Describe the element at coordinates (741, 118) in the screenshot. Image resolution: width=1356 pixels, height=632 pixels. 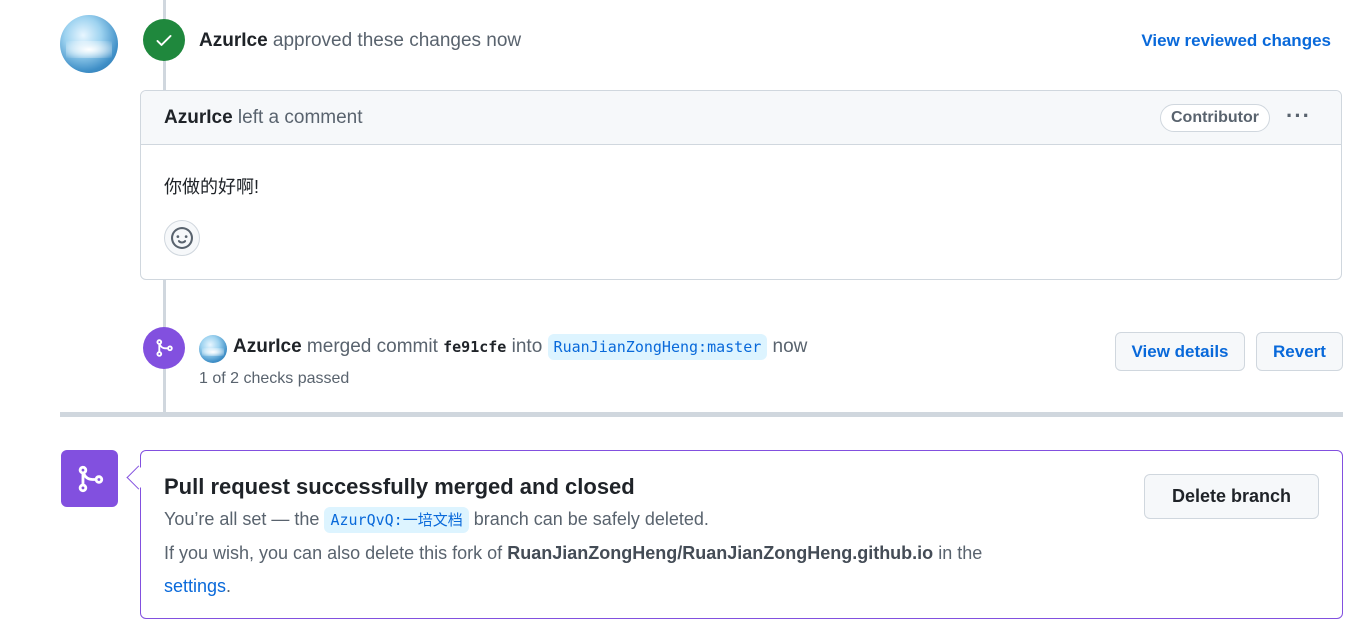
I see `comment-header: AzurIce left a comment Contributor ···` at that location.